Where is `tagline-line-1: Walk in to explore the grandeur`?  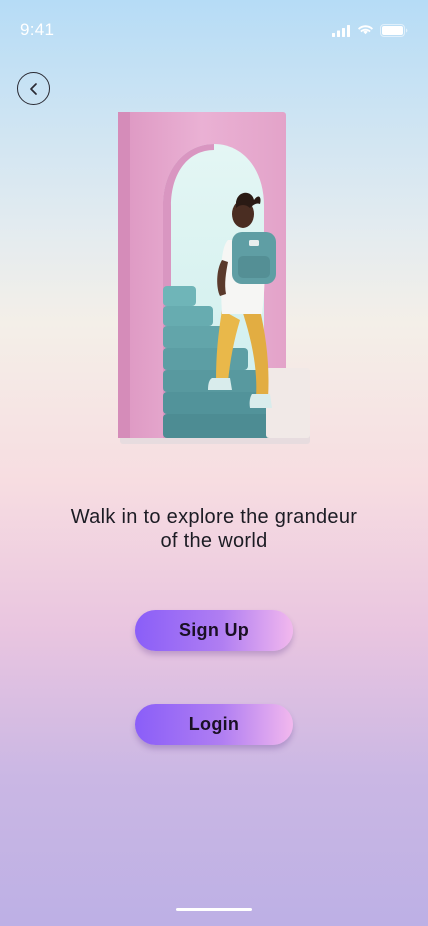
tagline-line-1: Walk in to explore the grandeur is located at coordinates (214, 517).